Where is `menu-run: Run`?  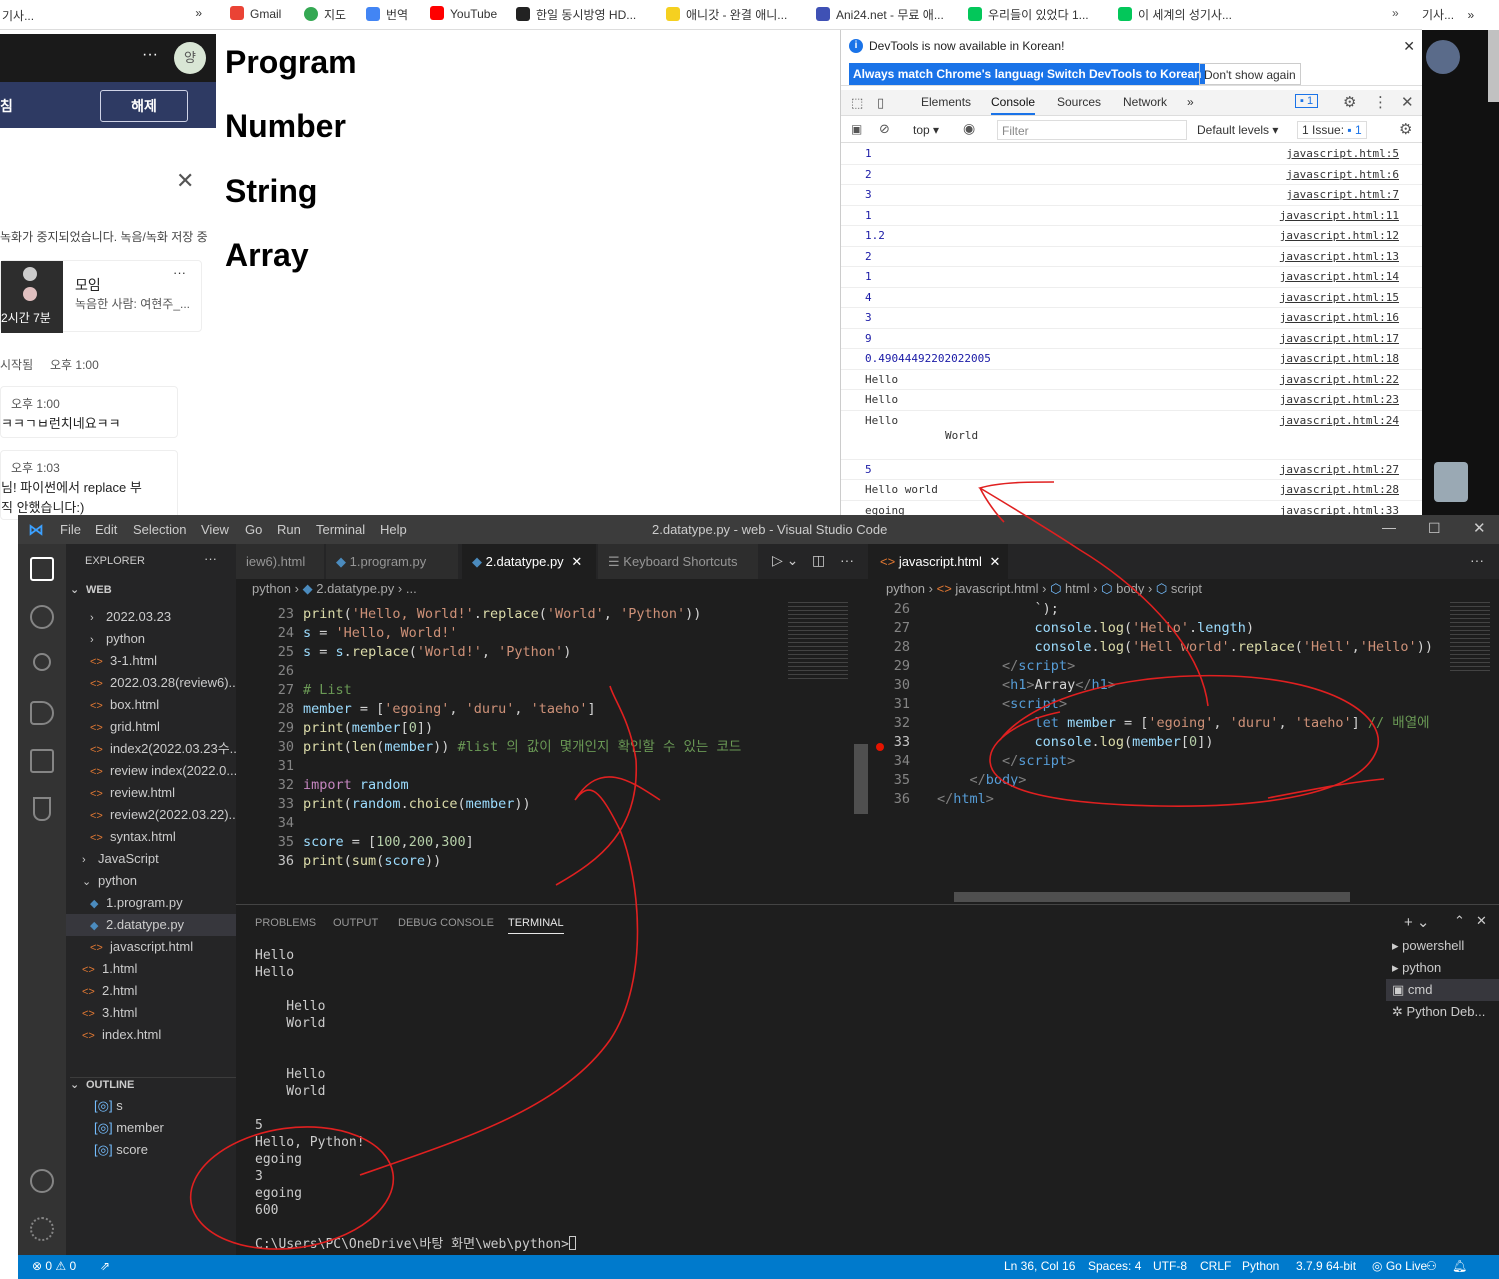
menu-run: Run is located at coordinates (289, 529).